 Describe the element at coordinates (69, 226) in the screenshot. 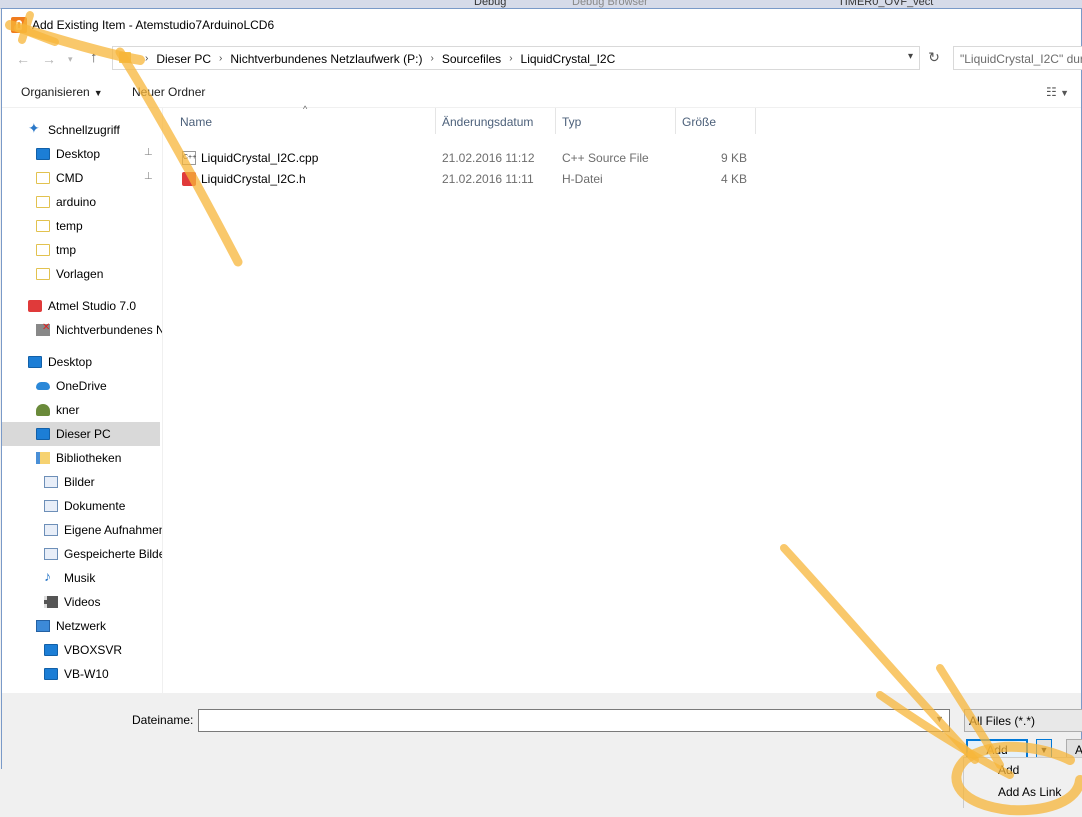

I see `nav-item-label: temp` at that location.